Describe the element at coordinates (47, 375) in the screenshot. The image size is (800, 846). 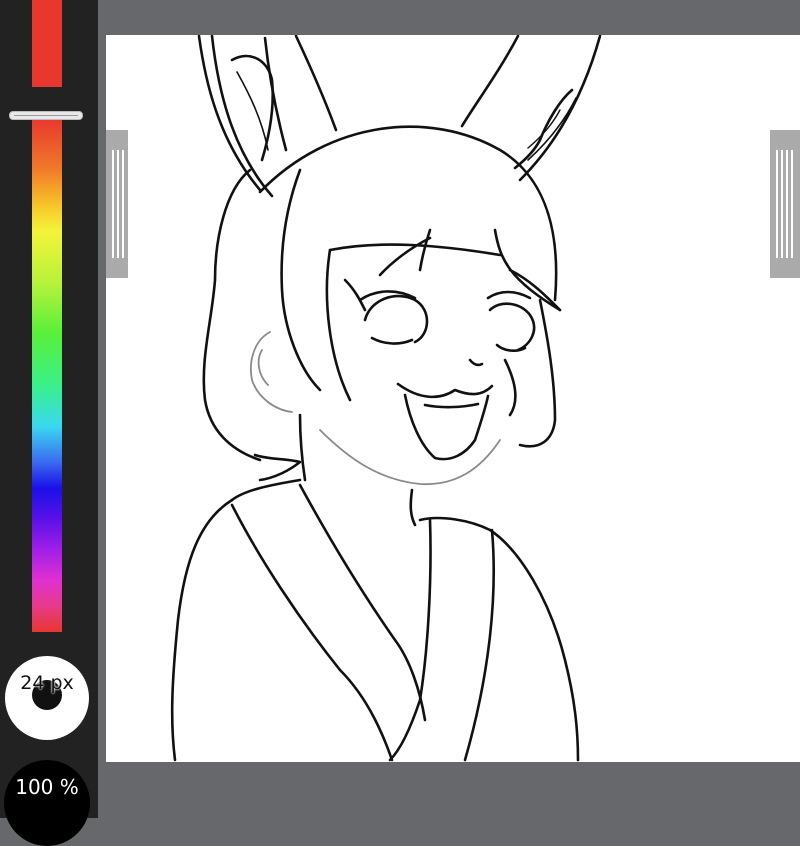
I see `hue-slider` at that location.